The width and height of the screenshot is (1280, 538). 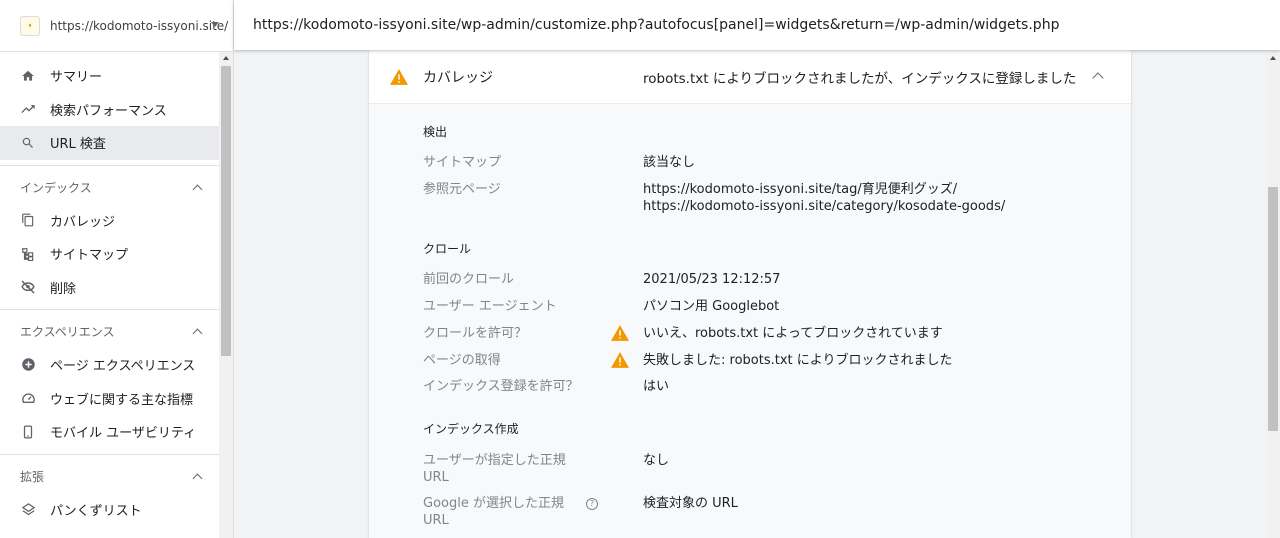 I want to click on sidebar-item-core-web-vitals: ウェブに関する主な指標, so click(x=109, y=399).